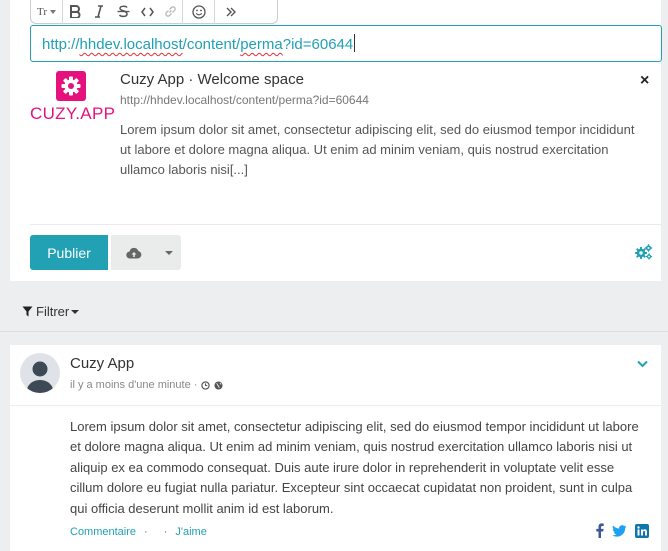  Describe the element at coordinates (211, 44) in the screenshot. I see `url-text-part: /content/` at that location.